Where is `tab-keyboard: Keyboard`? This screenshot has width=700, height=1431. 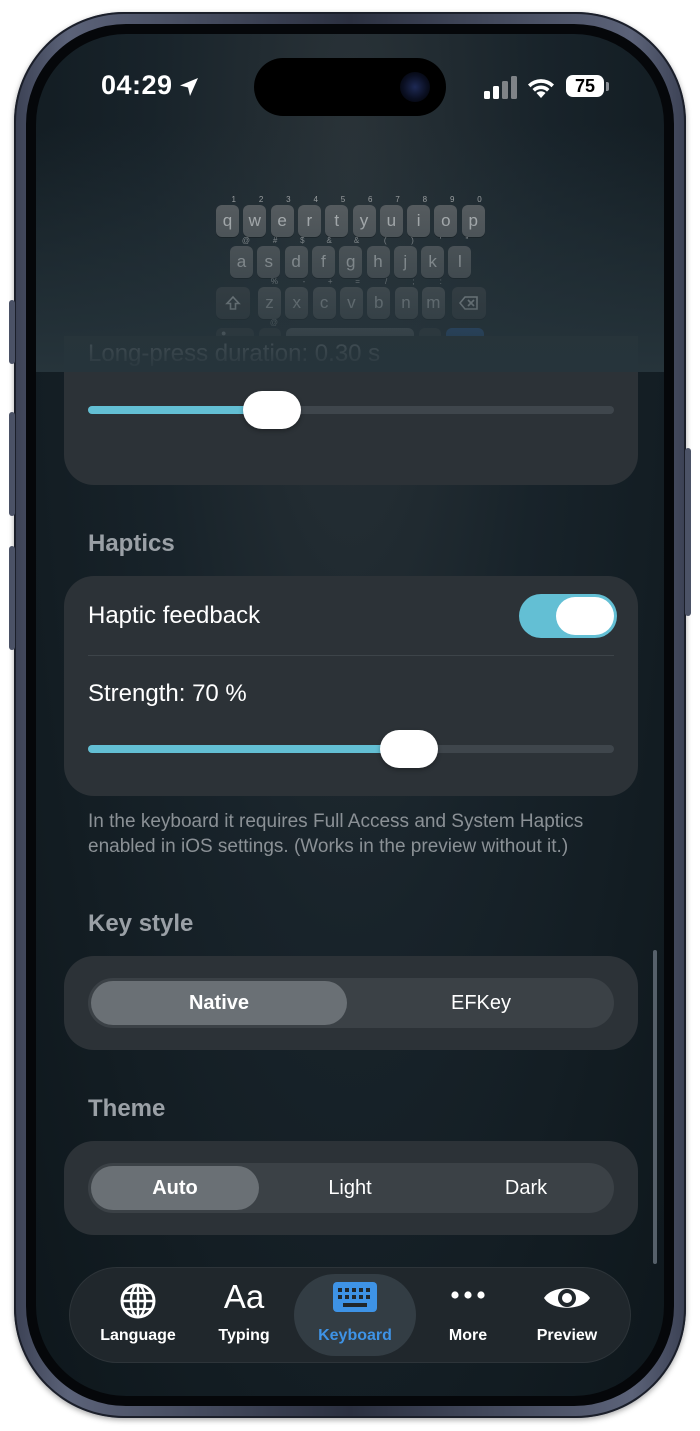
tab-keyboard: Keyboard is located at coordinates (355, 1315).